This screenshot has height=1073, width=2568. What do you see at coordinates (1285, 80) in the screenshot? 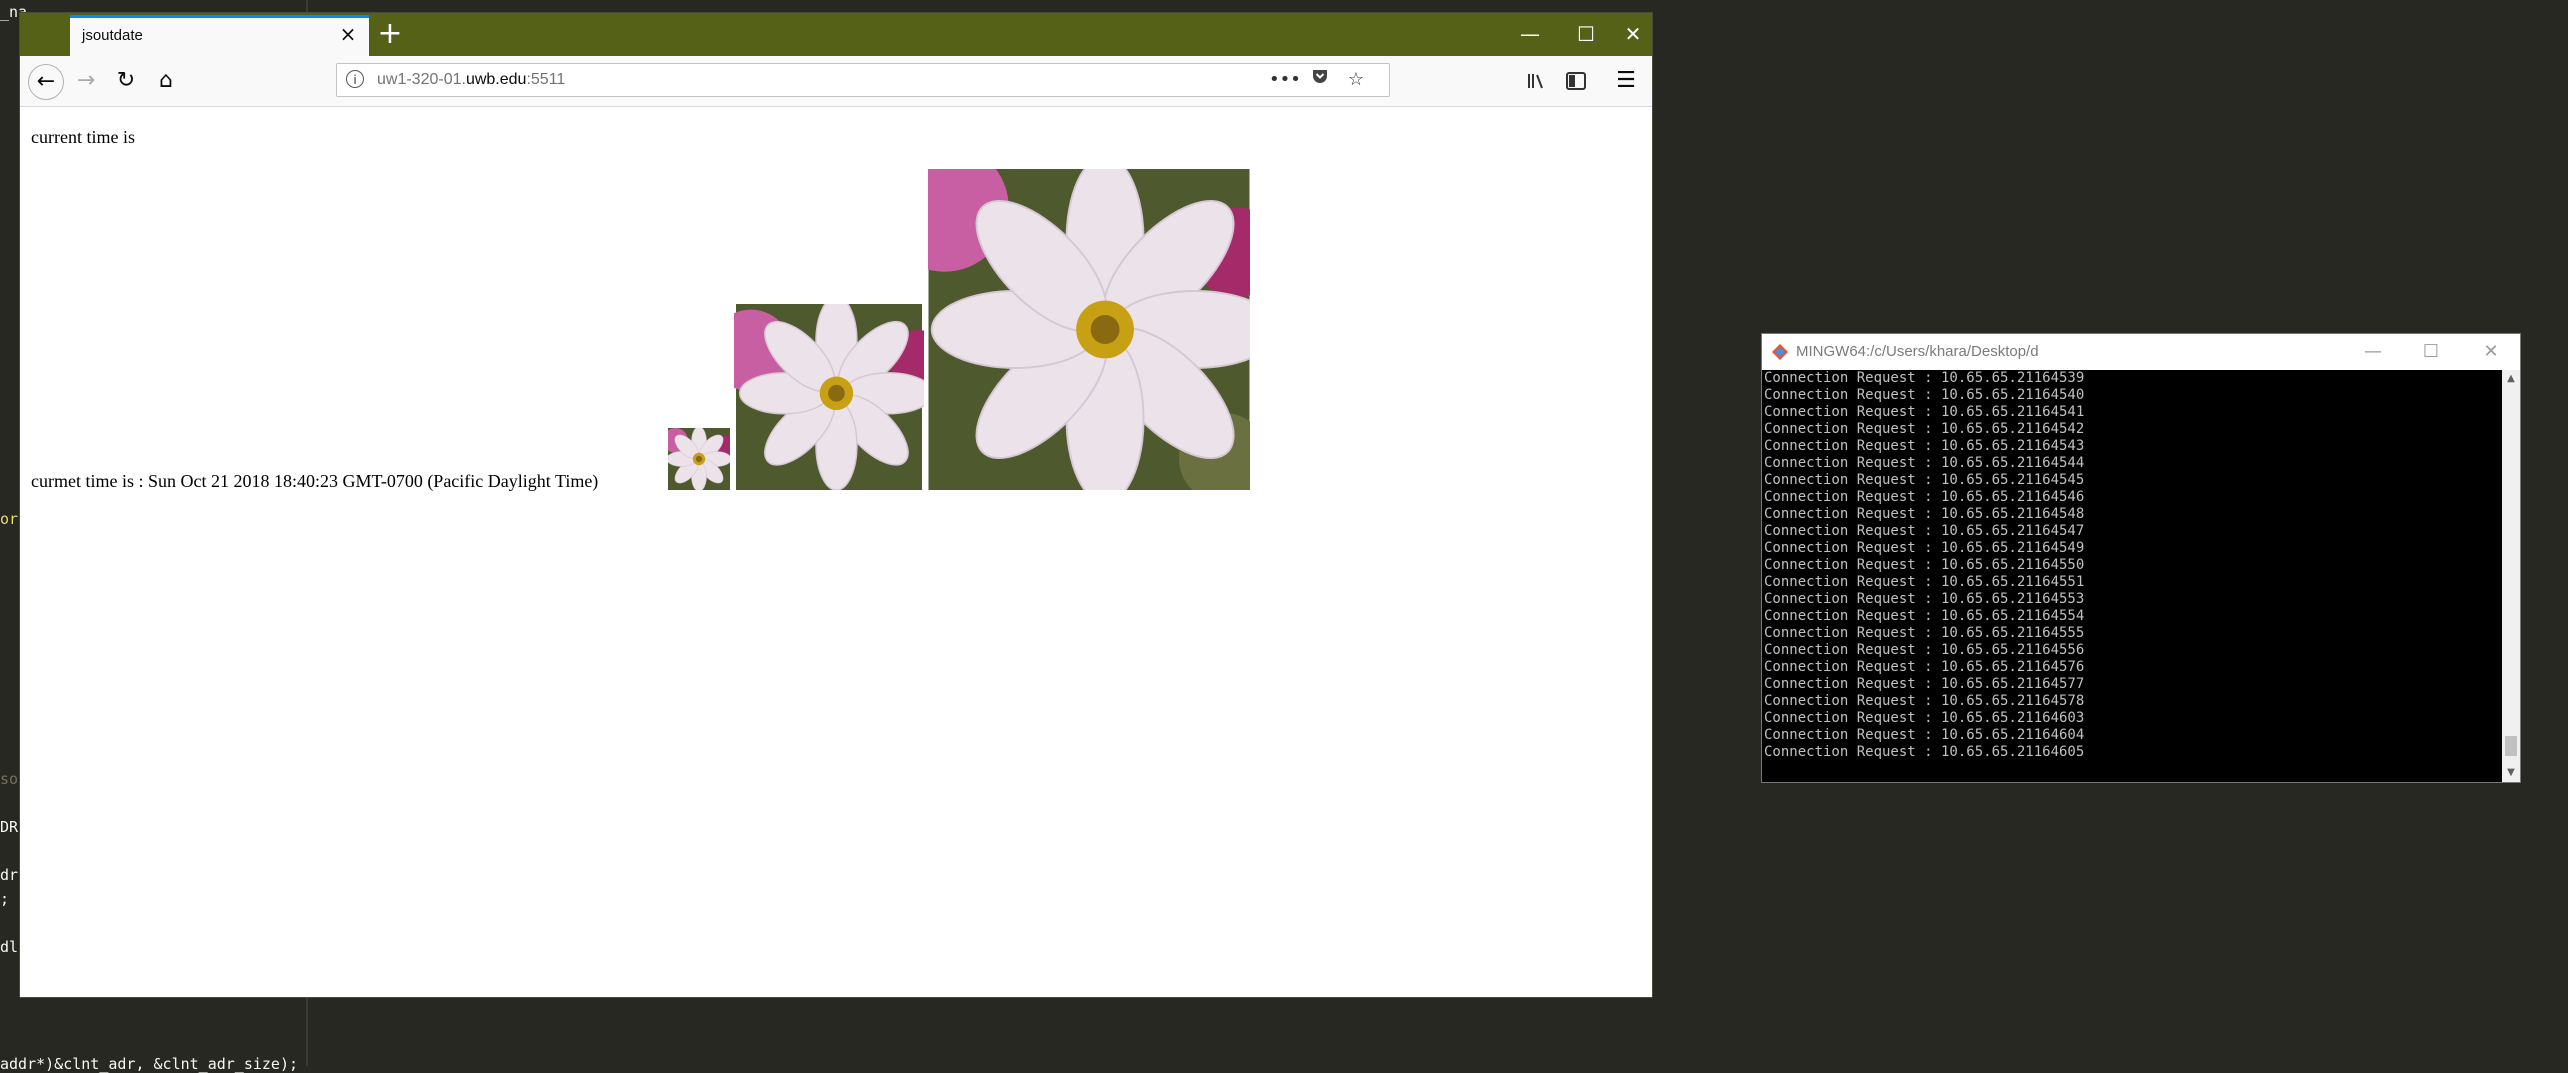
I see `more-icon: •••` at bounding box center [1285, 80].